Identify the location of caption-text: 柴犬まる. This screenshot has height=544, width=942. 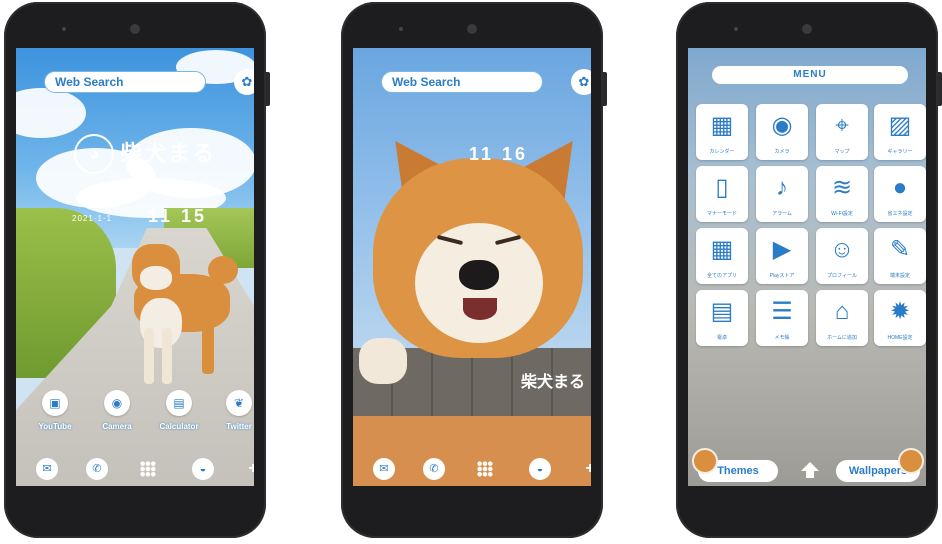
(552, 382).